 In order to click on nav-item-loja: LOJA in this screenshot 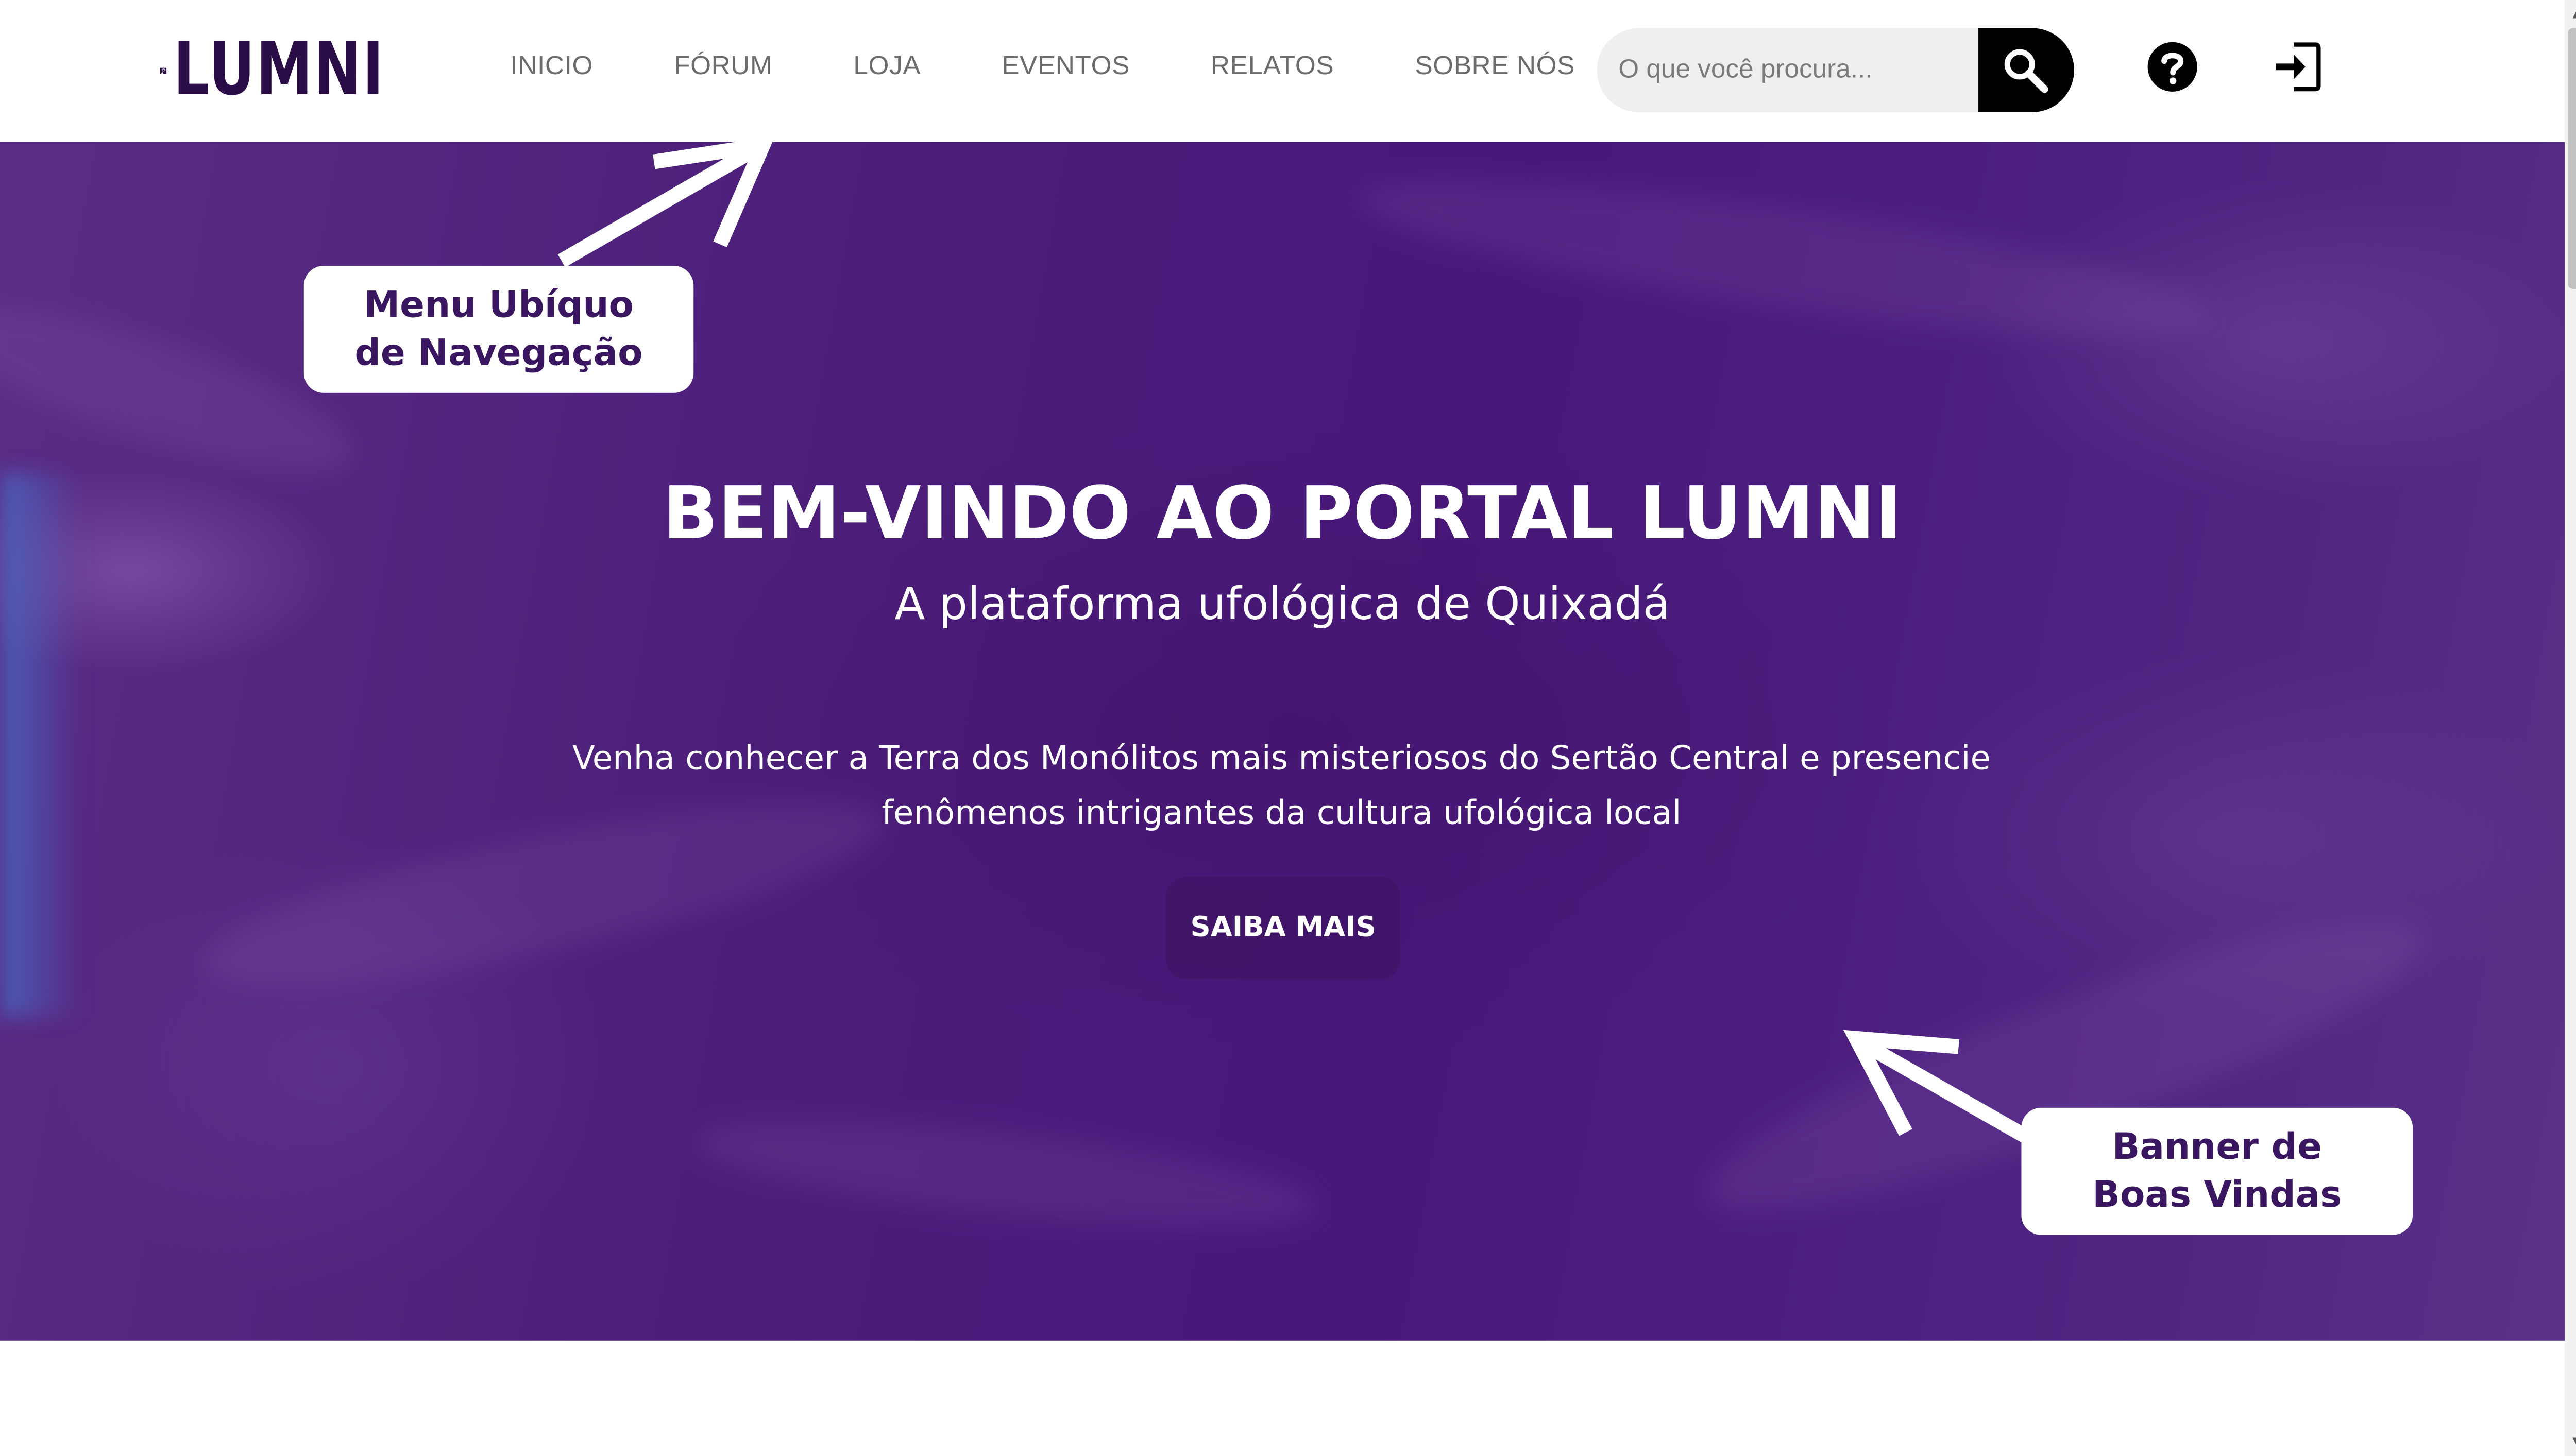, I will do `click(887, 68)`.